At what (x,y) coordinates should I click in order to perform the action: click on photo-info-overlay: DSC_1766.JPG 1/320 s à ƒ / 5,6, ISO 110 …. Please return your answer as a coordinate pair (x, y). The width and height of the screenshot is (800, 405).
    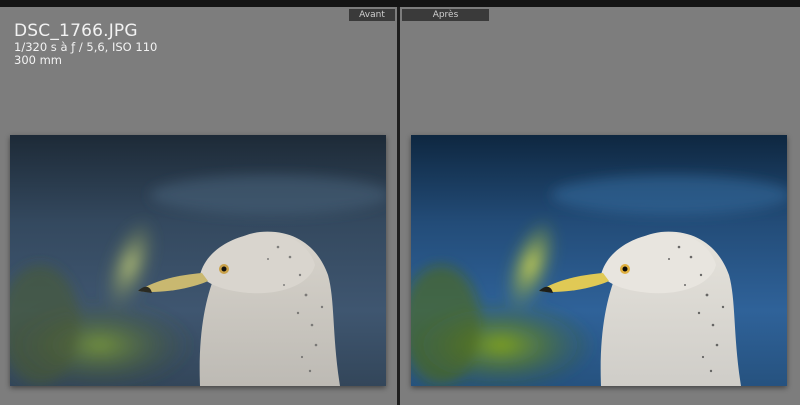
    Looking at the image, I should click on (85, 44).